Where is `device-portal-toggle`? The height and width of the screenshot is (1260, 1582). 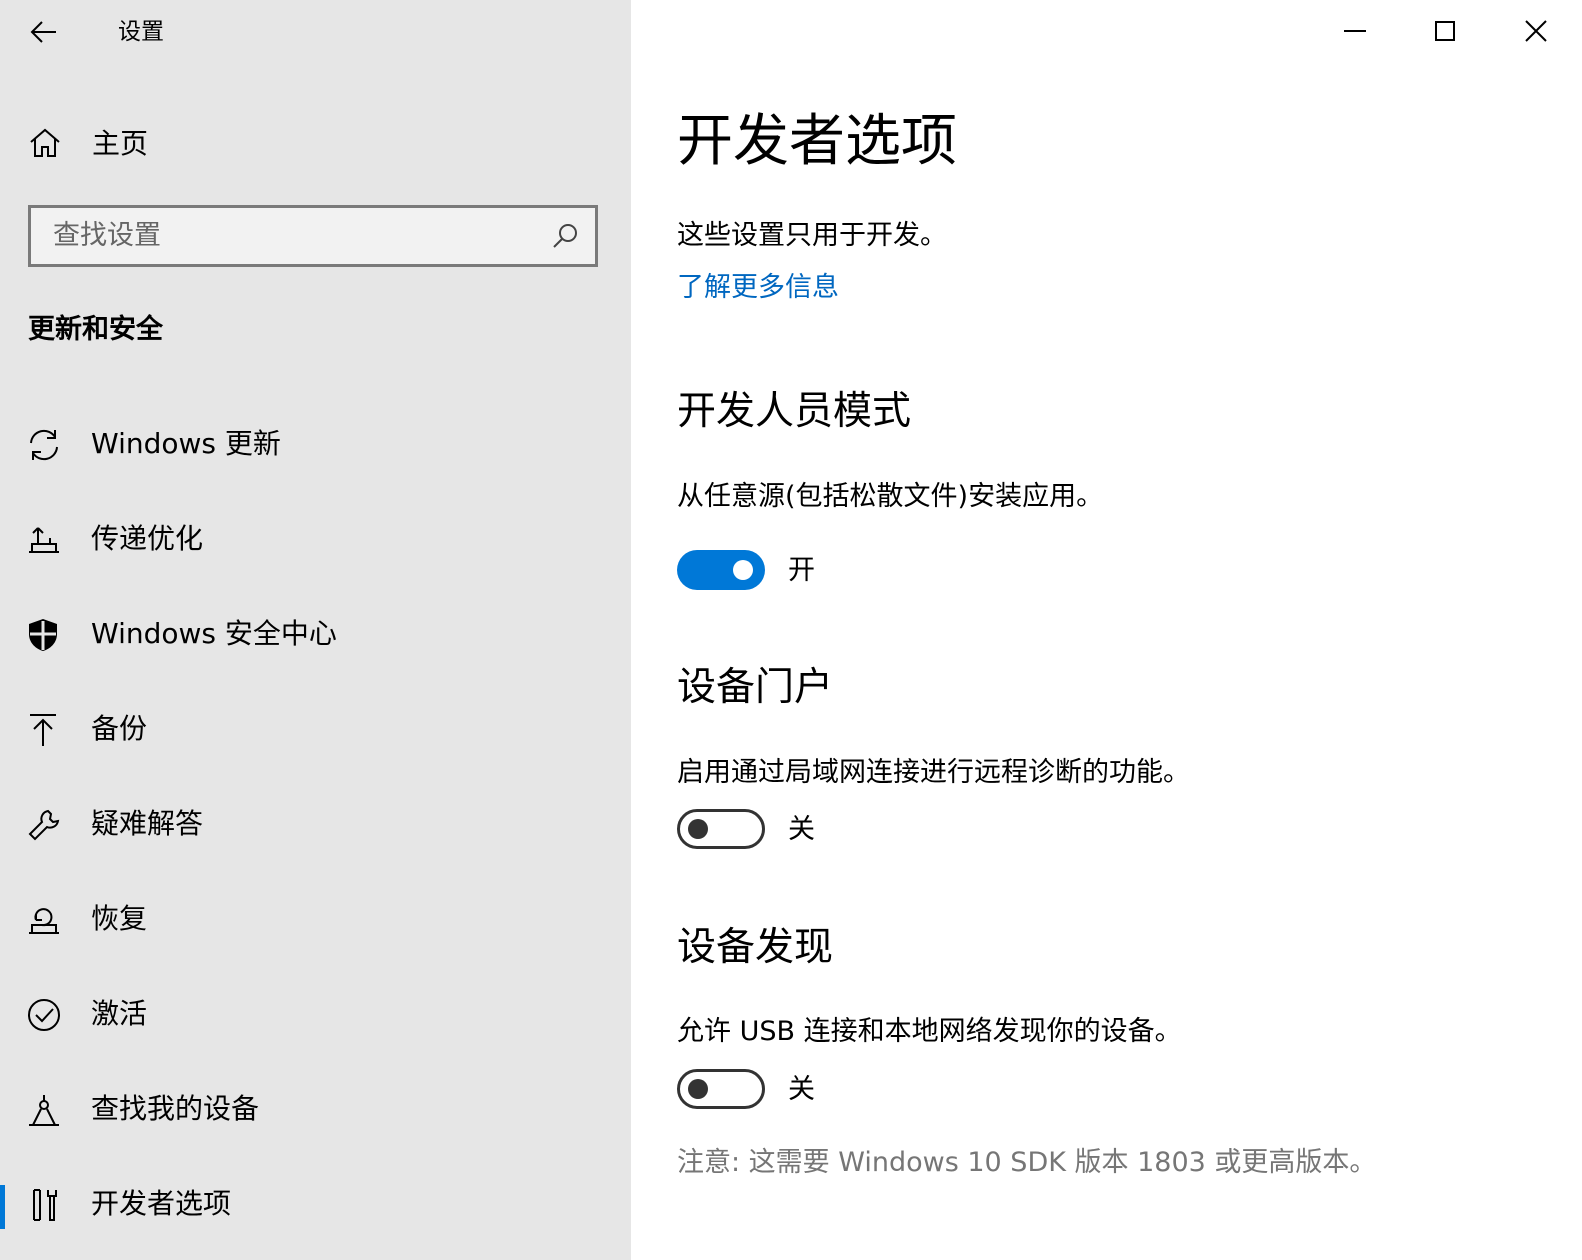
device-portal-toggle is located at coordinates (721, 829).